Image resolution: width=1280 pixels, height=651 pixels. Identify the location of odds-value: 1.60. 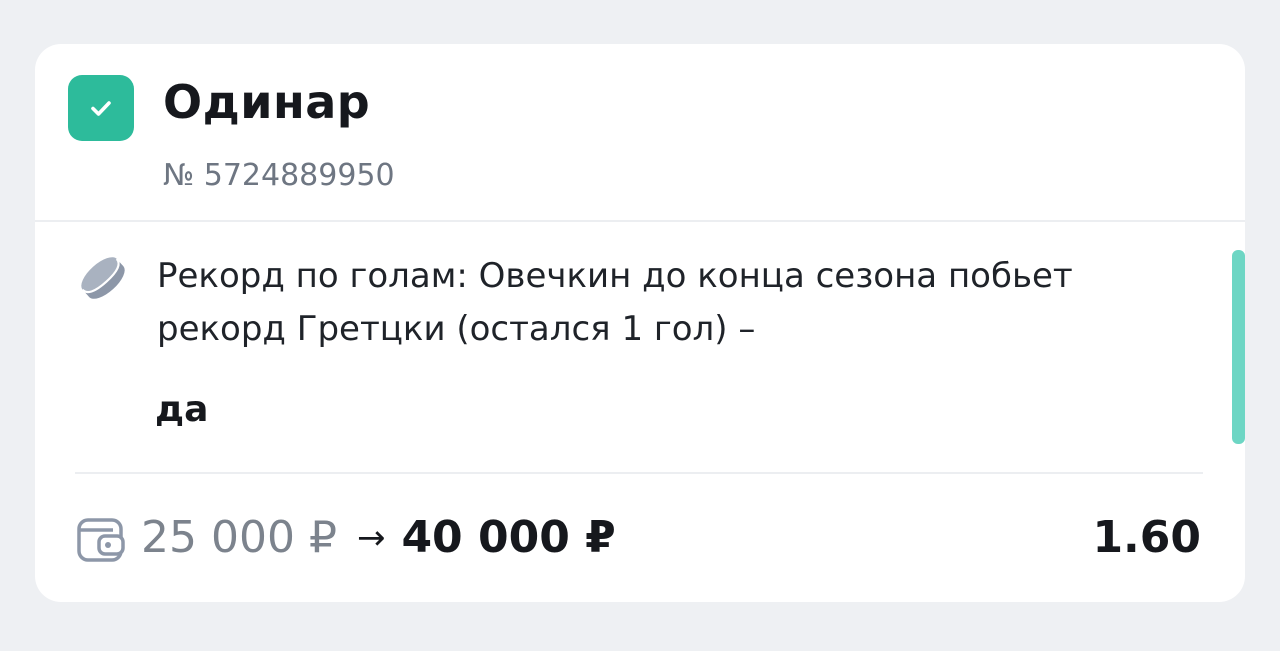
(1146, 537).